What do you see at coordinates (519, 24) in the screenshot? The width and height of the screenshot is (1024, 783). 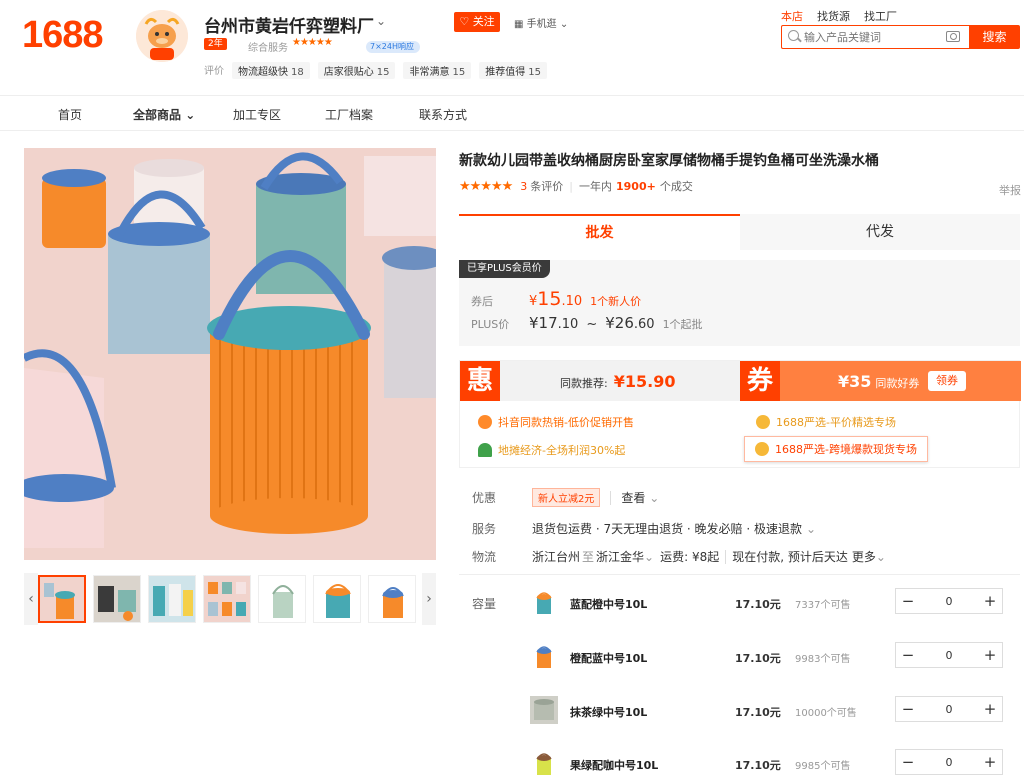 I see `qrcode-icon: ▦` at bounding box center [519, 24].